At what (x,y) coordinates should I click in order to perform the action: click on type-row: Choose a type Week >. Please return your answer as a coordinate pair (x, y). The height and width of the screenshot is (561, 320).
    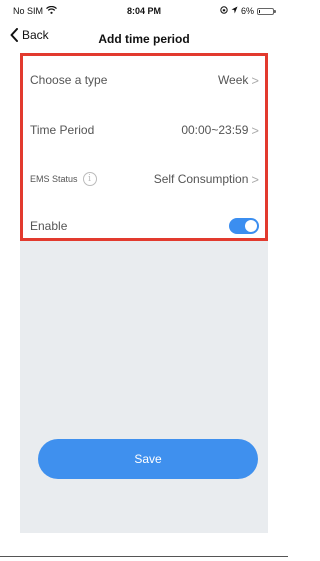
    Looking at the image, I should click on (144, 80).